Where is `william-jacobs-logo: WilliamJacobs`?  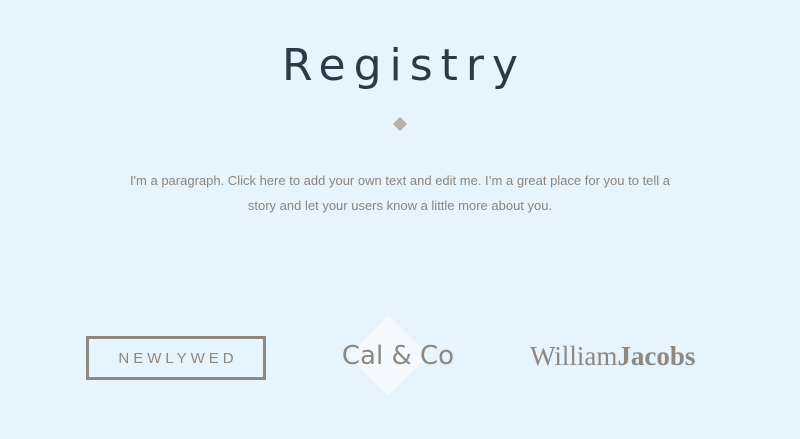 william-jacobs-logo: WilliamJacobs is located at coordinates (625, 356).